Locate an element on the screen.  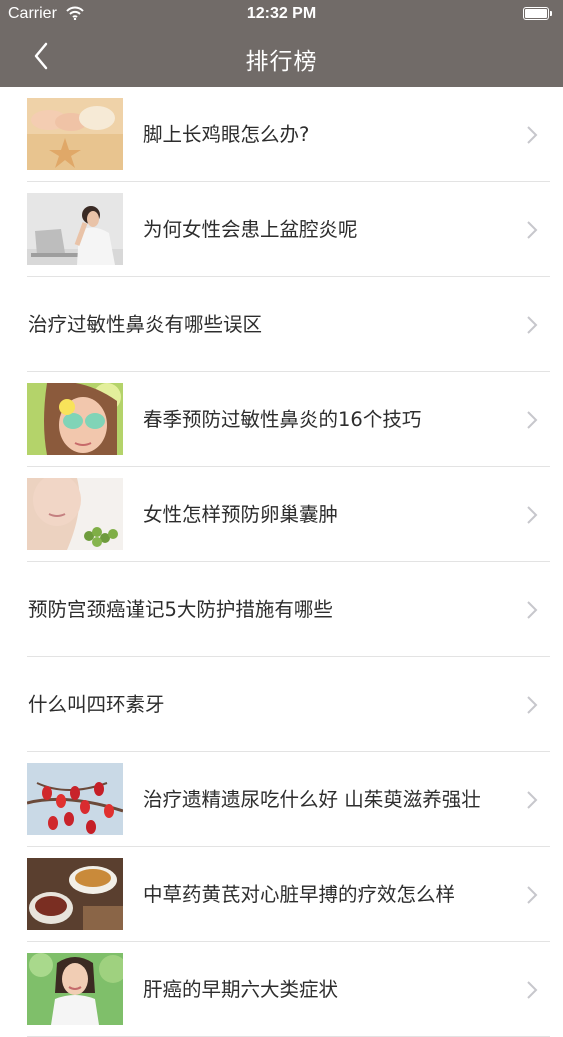
list-item: 春季预防过敏性鼻炎的16个技巧 is located at coordinates (281, 419).